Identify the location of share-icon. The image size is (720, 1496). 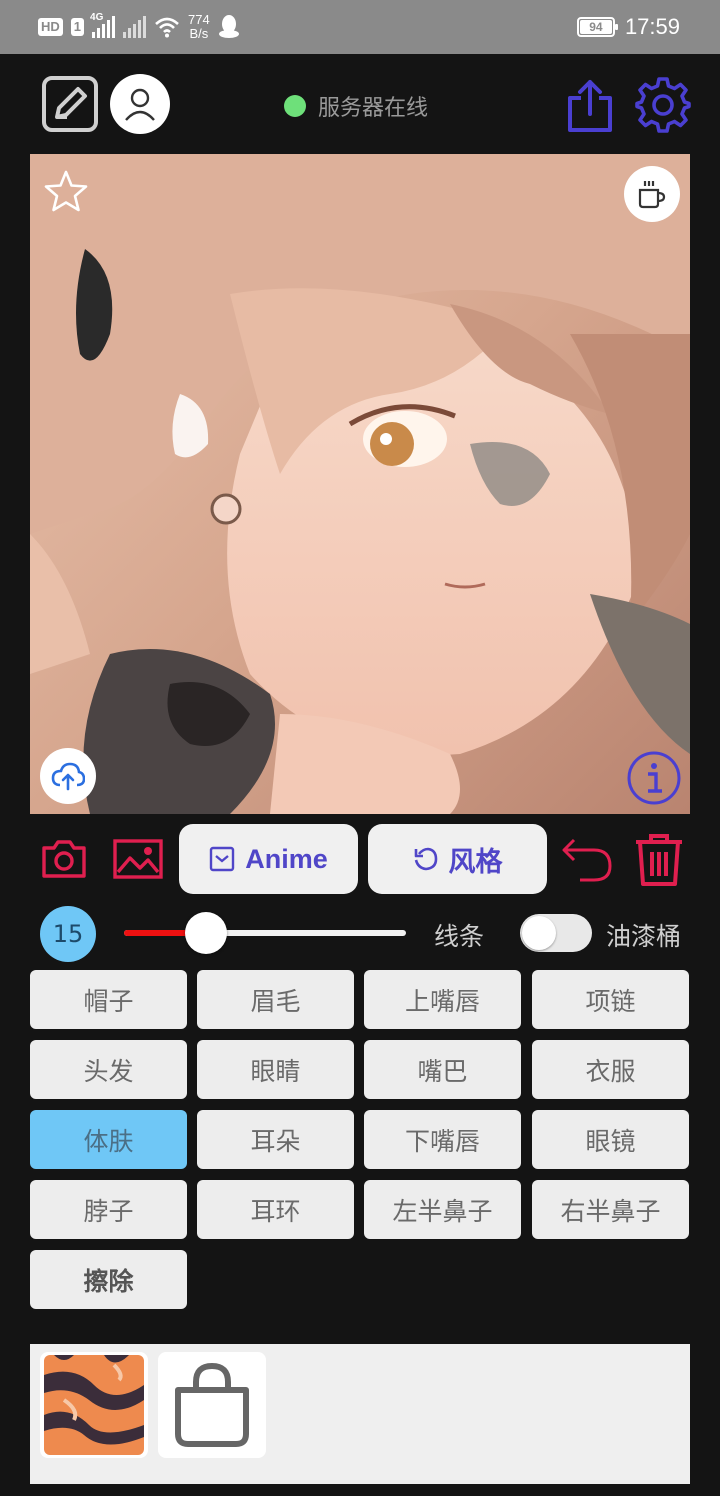
(590, 106).